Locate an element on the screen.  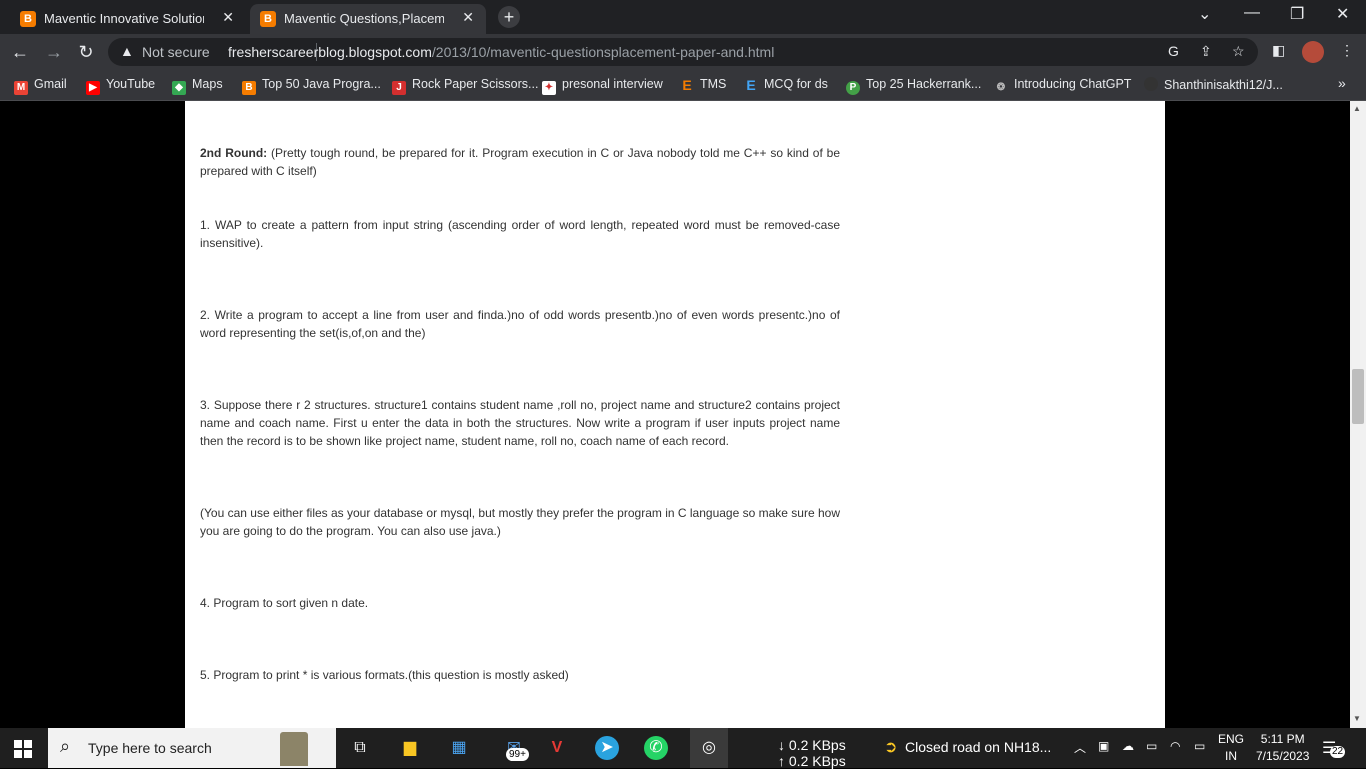
tab-title: Maventic Questions,Placement Pa is located at coordinates (364, 18).